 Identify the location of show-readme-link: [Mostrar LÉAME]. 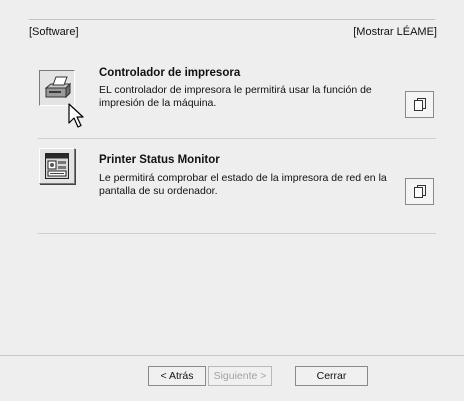
(395, 32).